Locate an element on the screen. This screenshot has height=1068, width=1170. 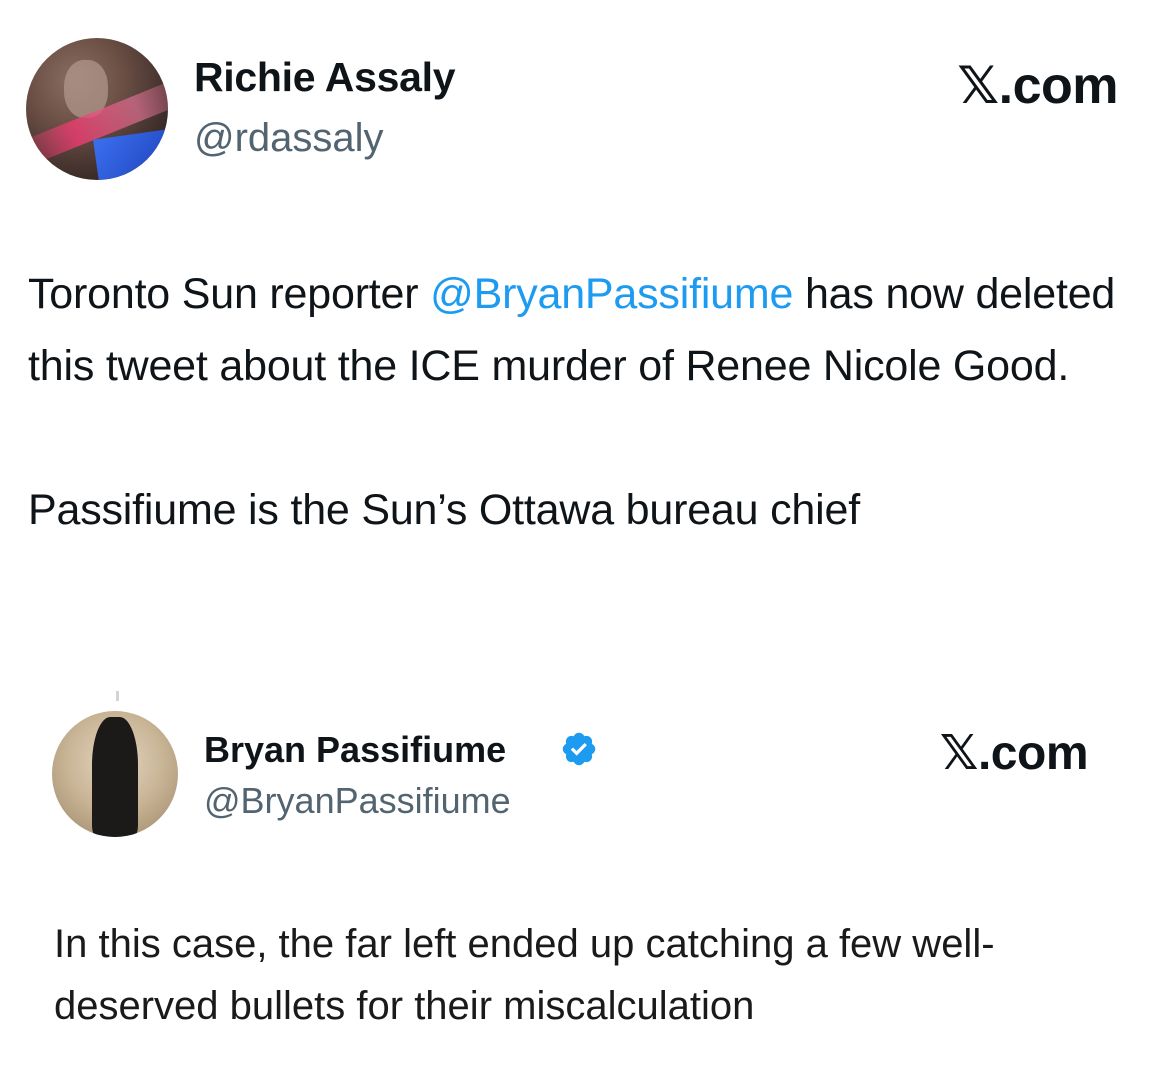
quoted-author-name: Bryan Passifiume is located at coordinates (355, 750).